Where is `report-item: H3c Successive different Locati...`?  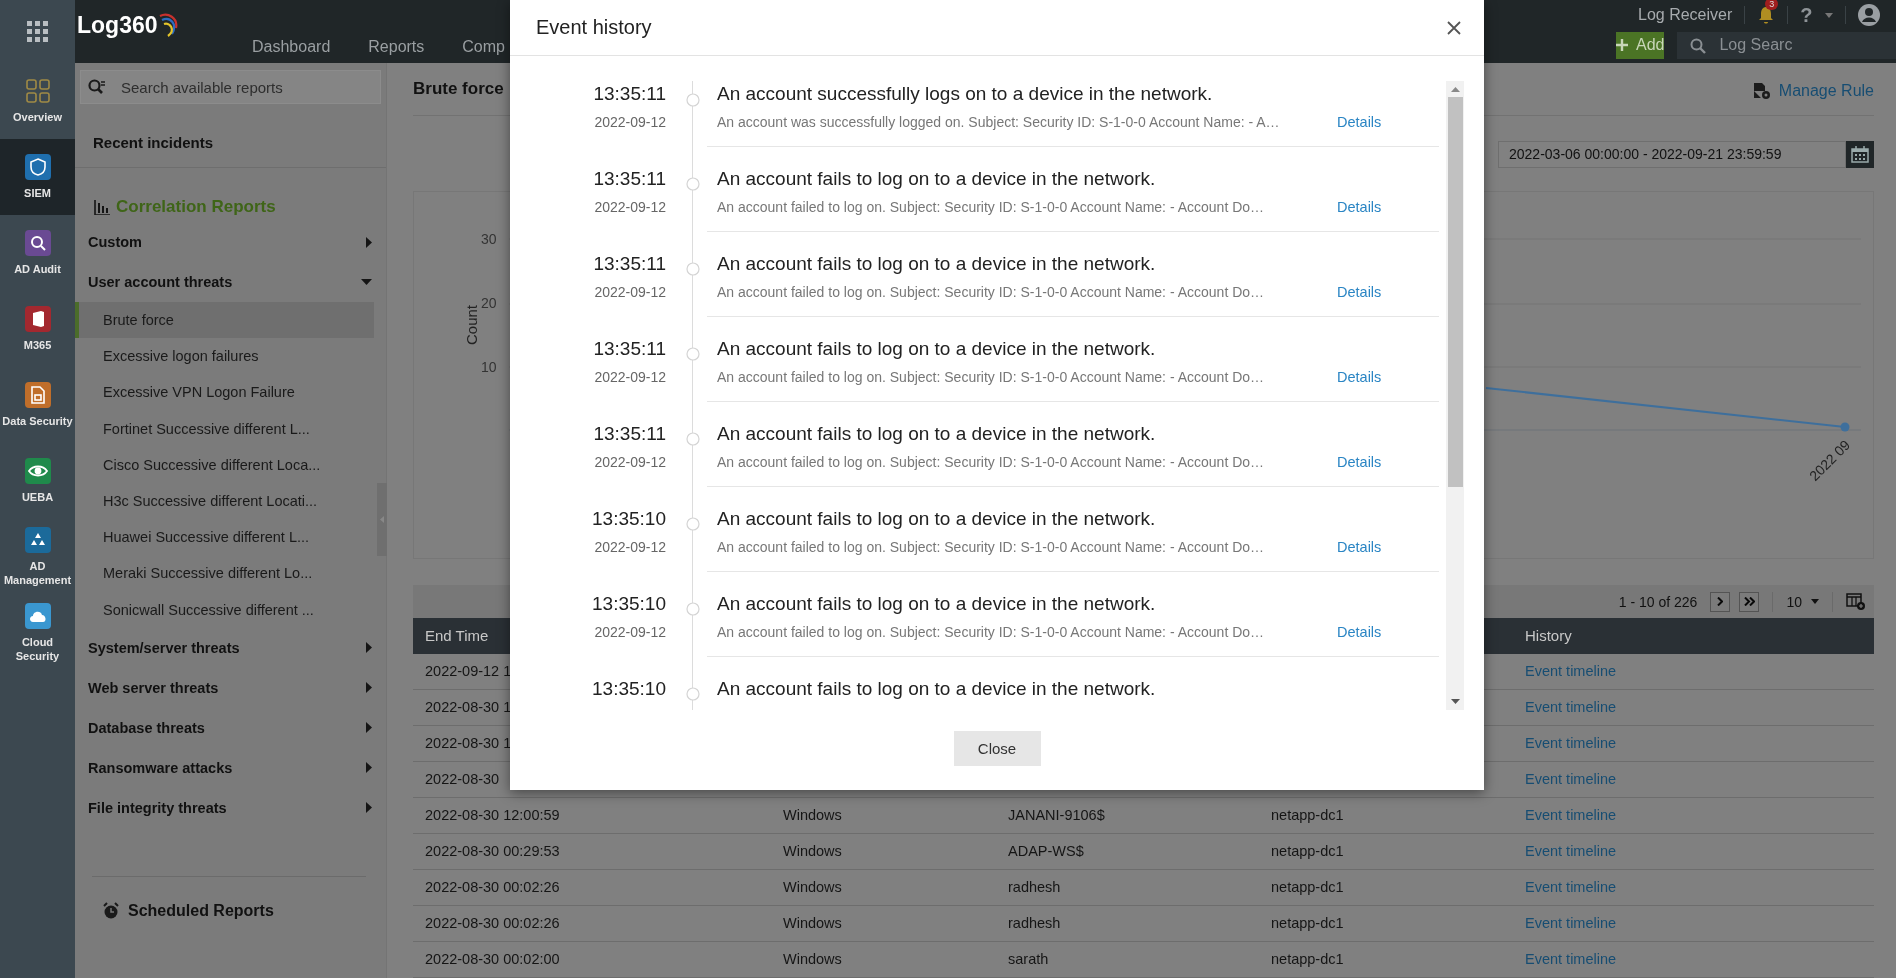
report-item: H3c Successive different Locati... is located at coordinates (224, 501).